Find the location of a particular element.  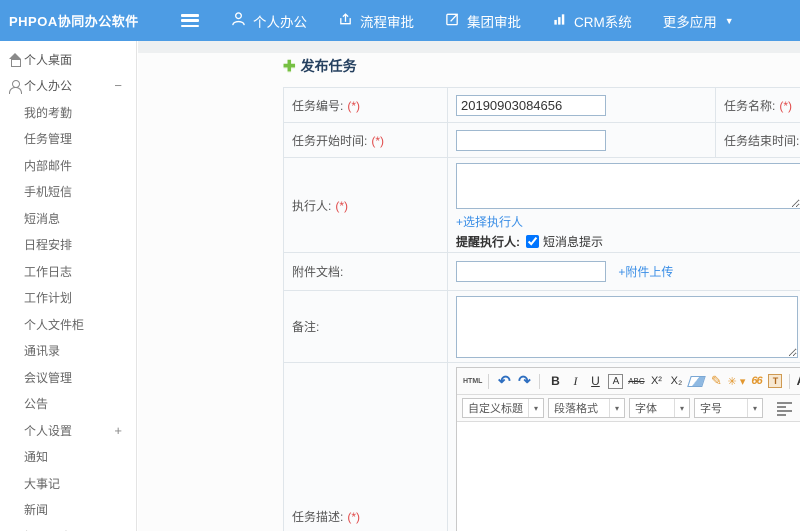

editor-toolbar-row1: HTML ↶↷ BIUAABCX²X₂ ✎✳ ▾66T A ▾ is located at coordinates (628, 381).